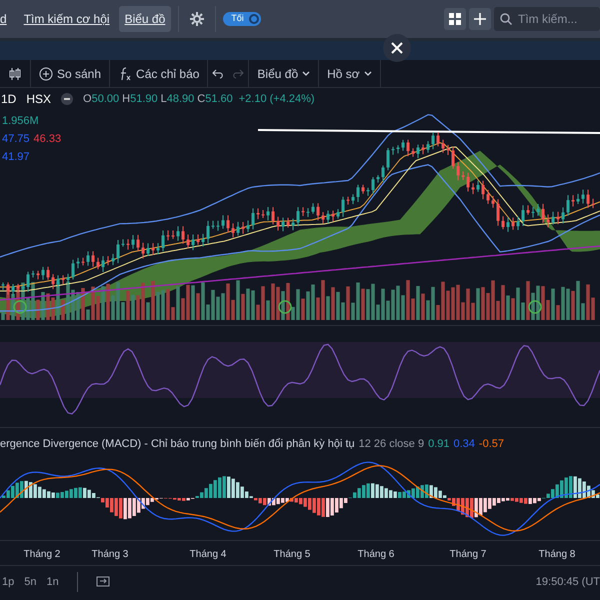 Image resolution: width=600 pixels, height=600 pixels. I want to click on indicator-value: 46.33, so click(48, 139).